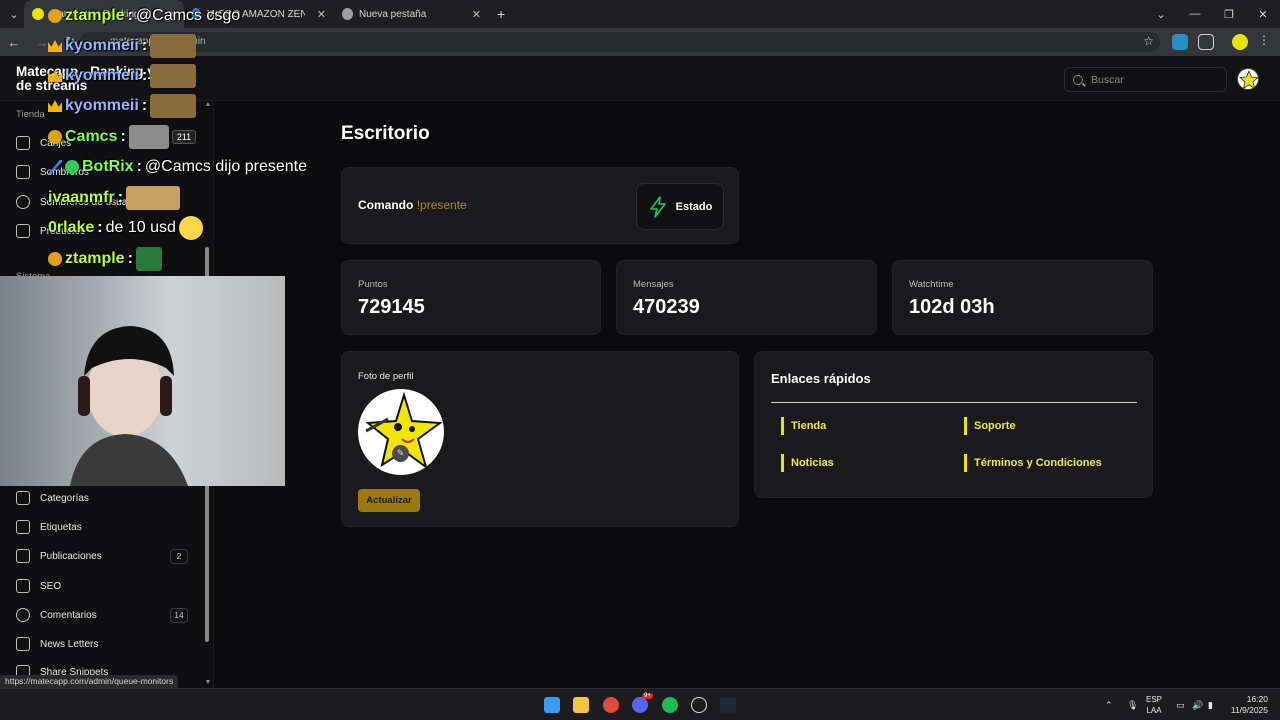  Describe the element at coordinates (640, 78) in the screenshot. I see `app-header: Matecapp - Ranking y de streams` at that location.